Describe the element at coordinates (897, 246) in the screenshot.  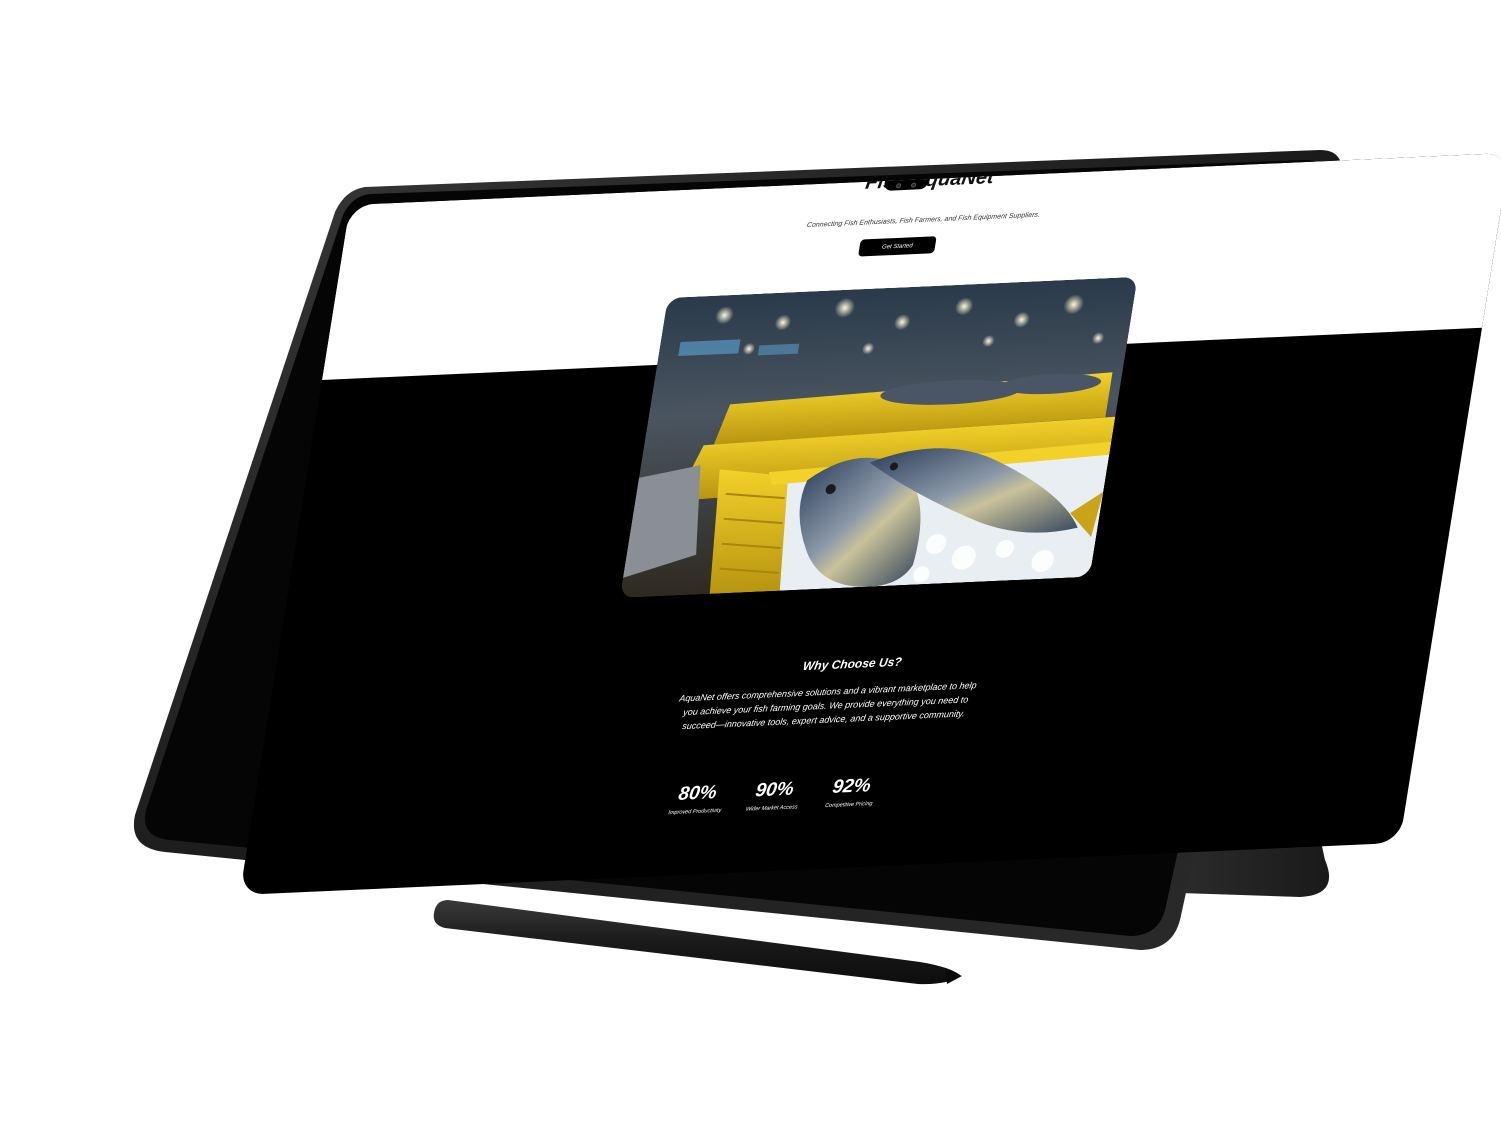
I see `get-started-button: Get Started` at that location.